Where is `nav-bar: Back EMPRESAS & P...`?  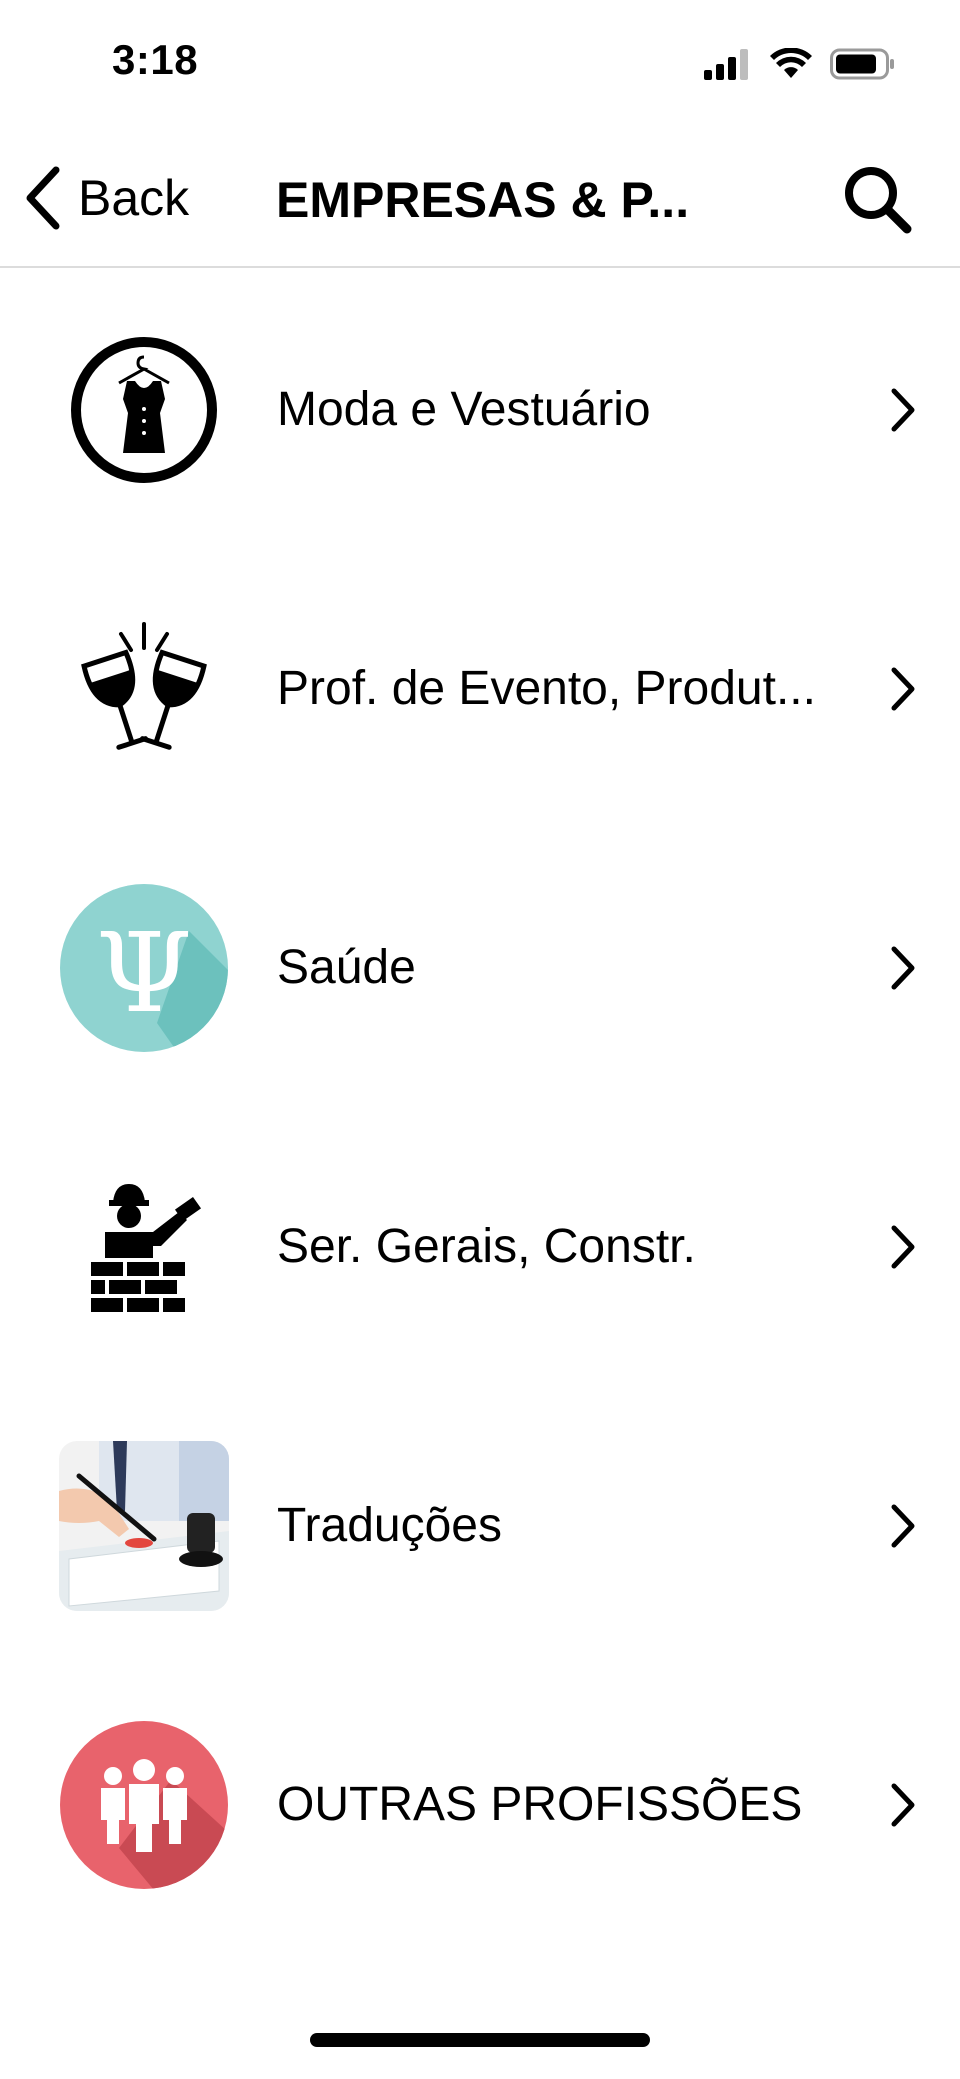 nav-bar: Back EMPRESAS & P... is located at coordinates (480, 199).